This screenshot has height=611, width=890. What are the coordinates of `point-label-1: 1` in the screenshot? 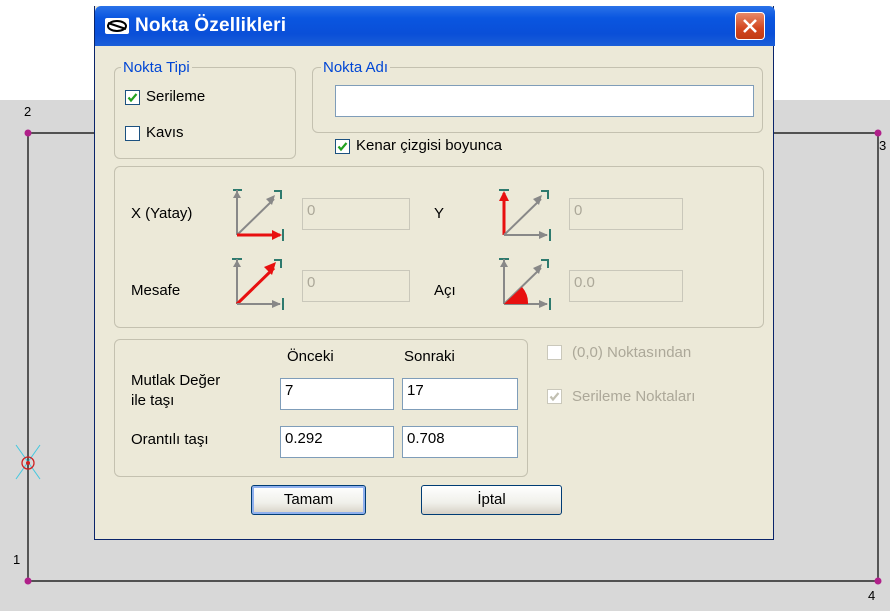 It's located at (17, 559).